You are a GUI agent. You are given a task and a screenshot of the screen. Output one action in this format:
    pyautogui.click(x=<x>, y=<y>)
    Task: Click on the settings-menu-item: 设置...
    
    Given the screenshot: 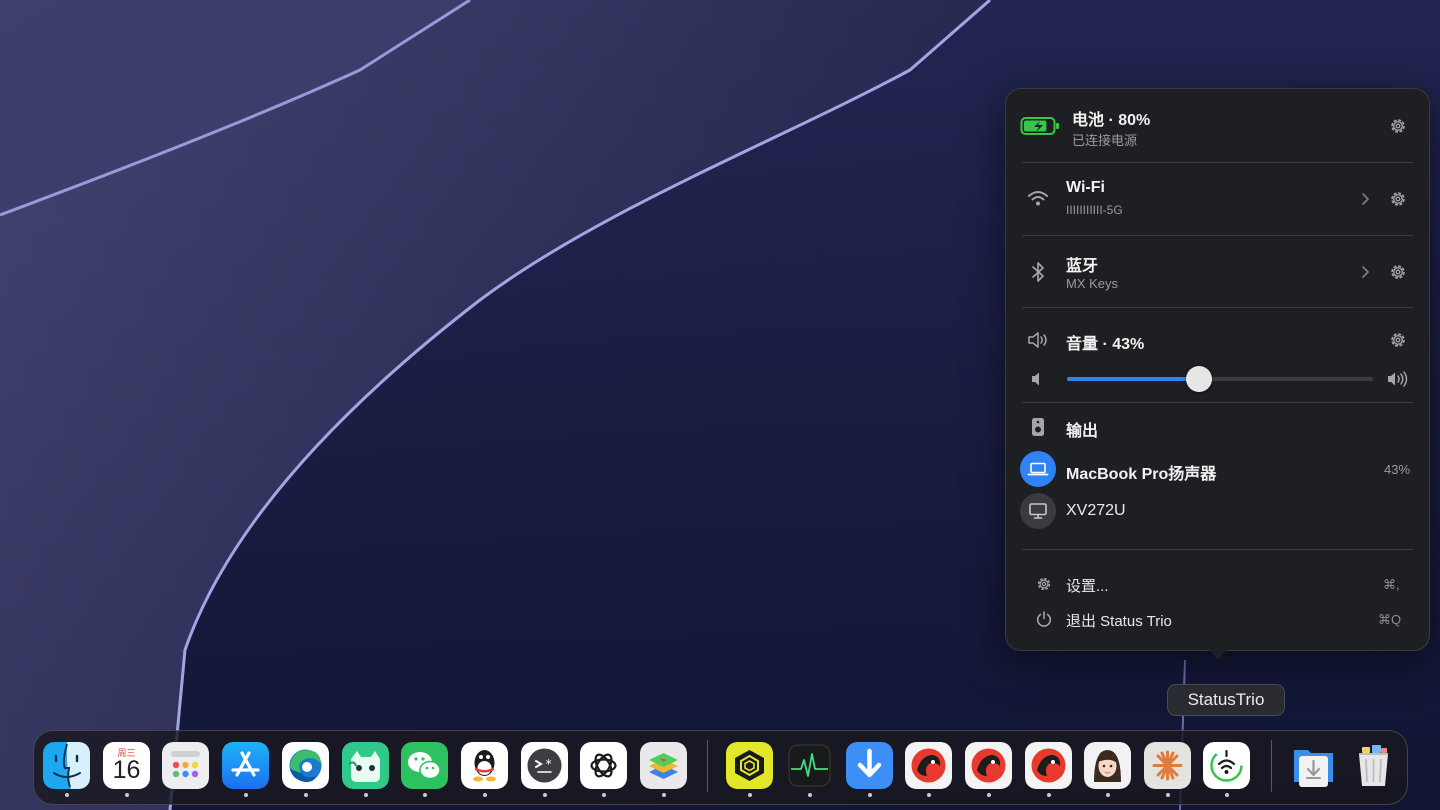 What is the action you would take?
    pyautogui.click(x=1087, y=585)
    